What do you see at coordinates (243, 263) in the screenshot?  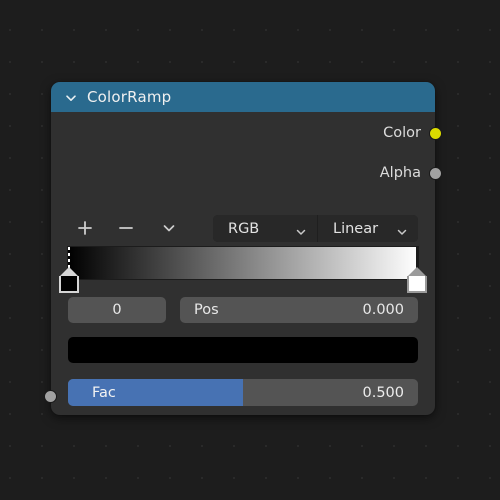 I see `ramp-gradient-bar` at bounding box center [243, 263].